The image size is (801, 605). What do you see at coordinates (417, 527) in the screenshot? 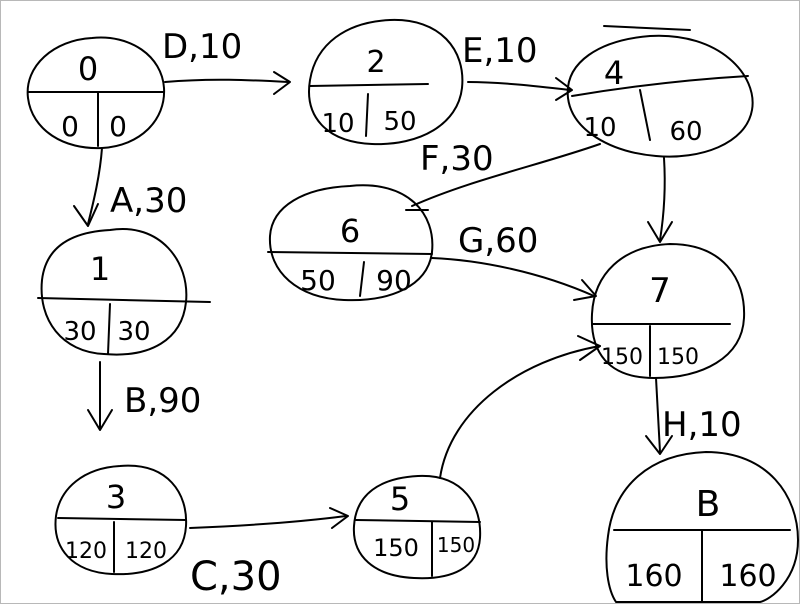
I see `node-5: 5 150 150` at bounding box center [417, 527].